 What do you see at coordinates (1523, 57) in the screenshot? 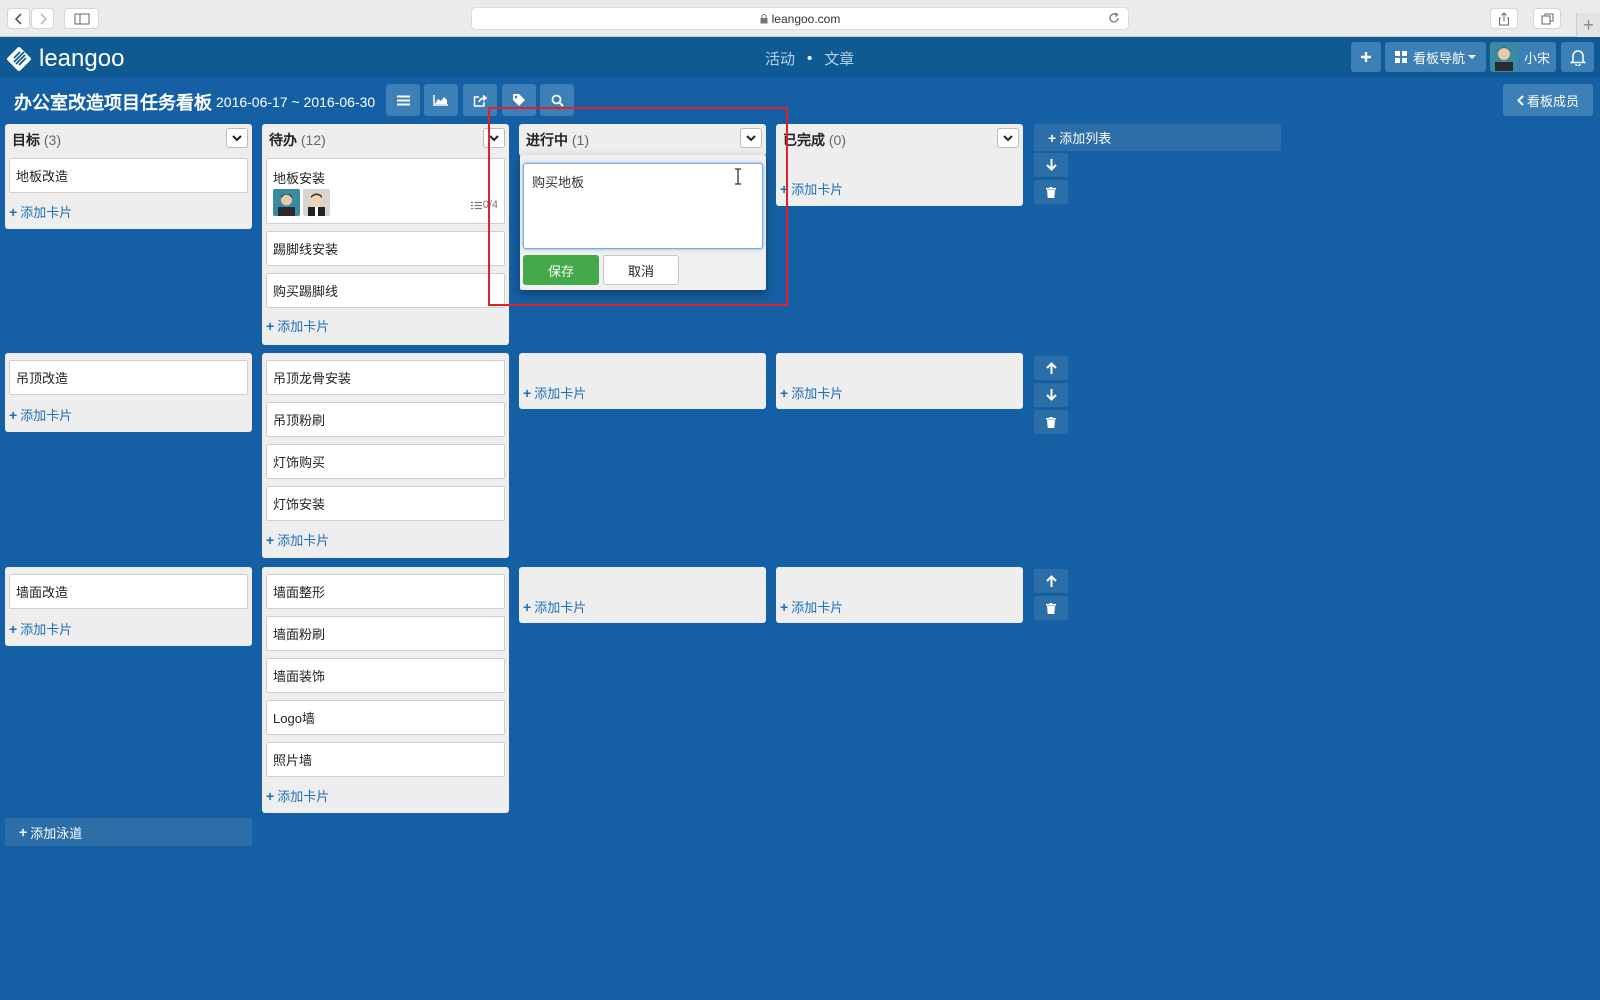
I see `user-menu: 小宋` at bounding box center [1523, 57].